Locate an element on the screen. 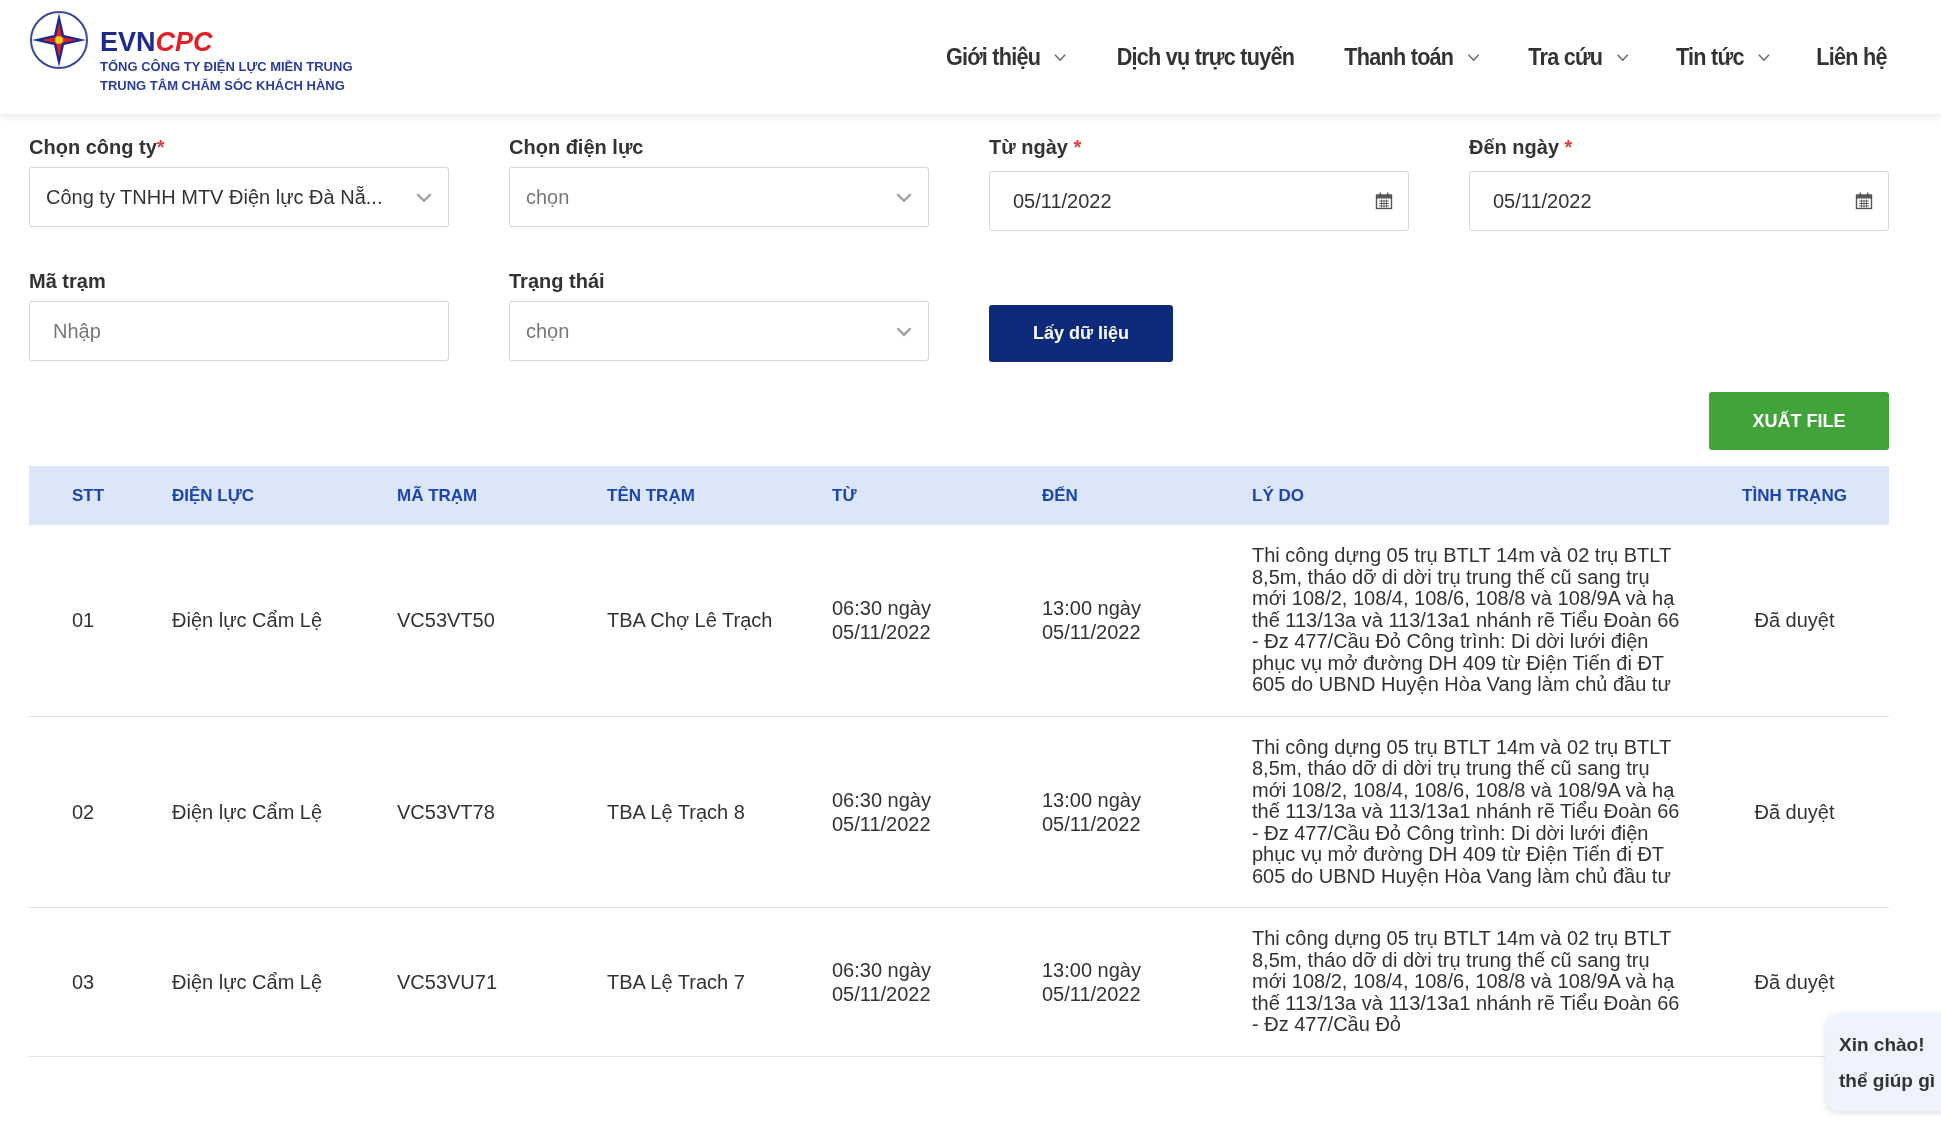 The width and height of the screenshot is (1941, 1131). field-label: Mã trạm is located at coordinates (68, 281).